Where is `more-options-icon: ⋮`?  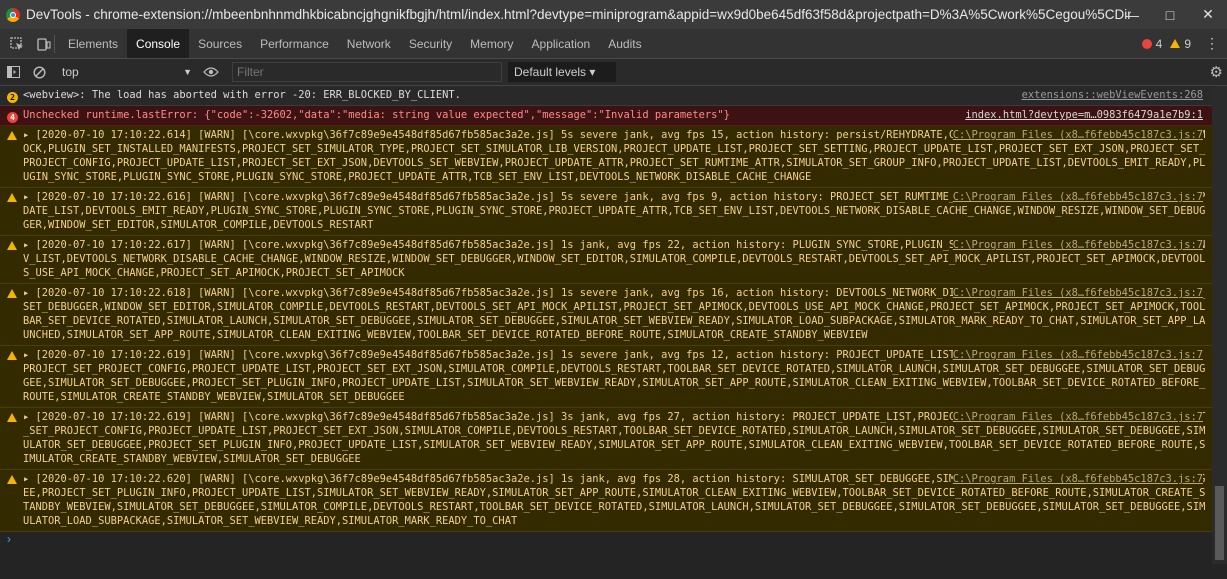 more-options-icon: ⋮ is located at coordinates (1212, 43).